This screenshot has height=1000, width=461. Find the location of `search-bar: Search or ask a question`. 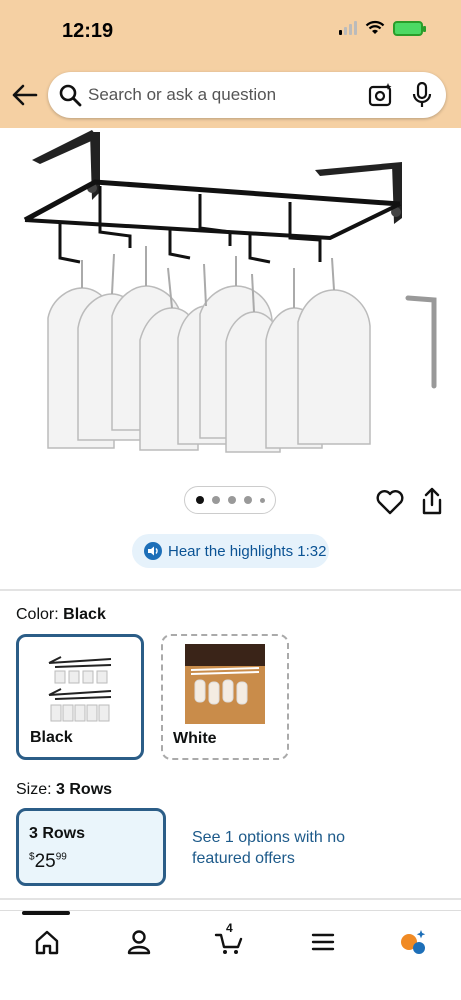

search-bar: Search or ask a question is located at coordinates (247, 95).